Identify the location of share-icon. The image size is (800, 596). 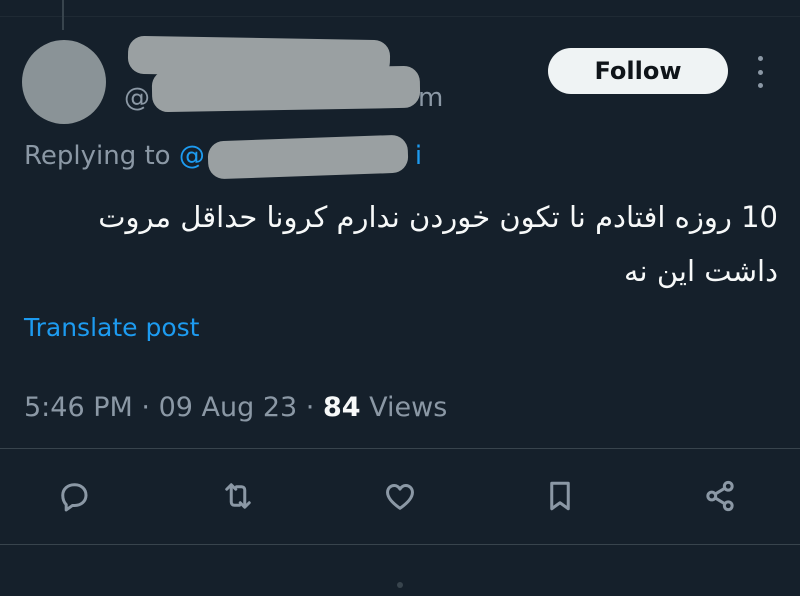
(720, 496).